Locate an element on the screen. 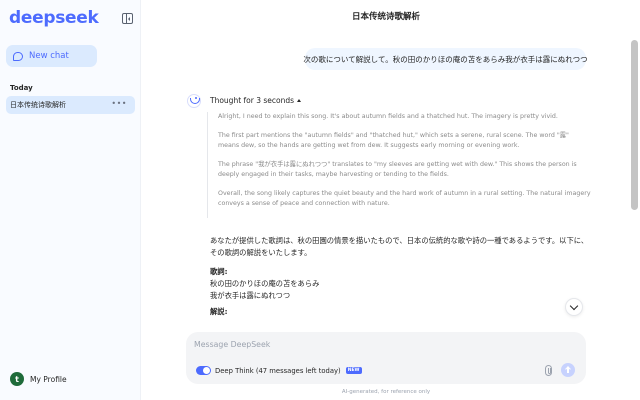 This screenshot has height=400, width=640. explanation-heading: 解説: is located at coordinates (219, 311).